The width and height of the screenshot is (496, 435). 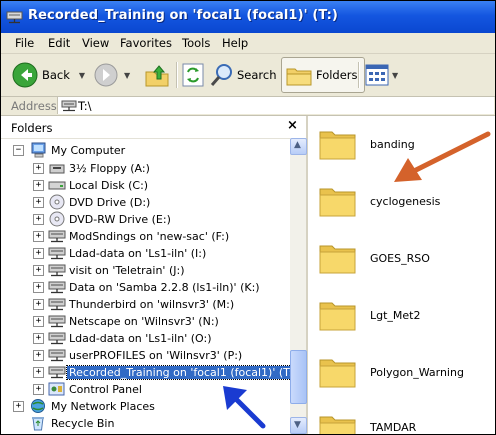 What do you see at coordinates (82, 75) in the screenshot?
I see `back-dropdown-icon: ▼` at bounding box center [82, 75].